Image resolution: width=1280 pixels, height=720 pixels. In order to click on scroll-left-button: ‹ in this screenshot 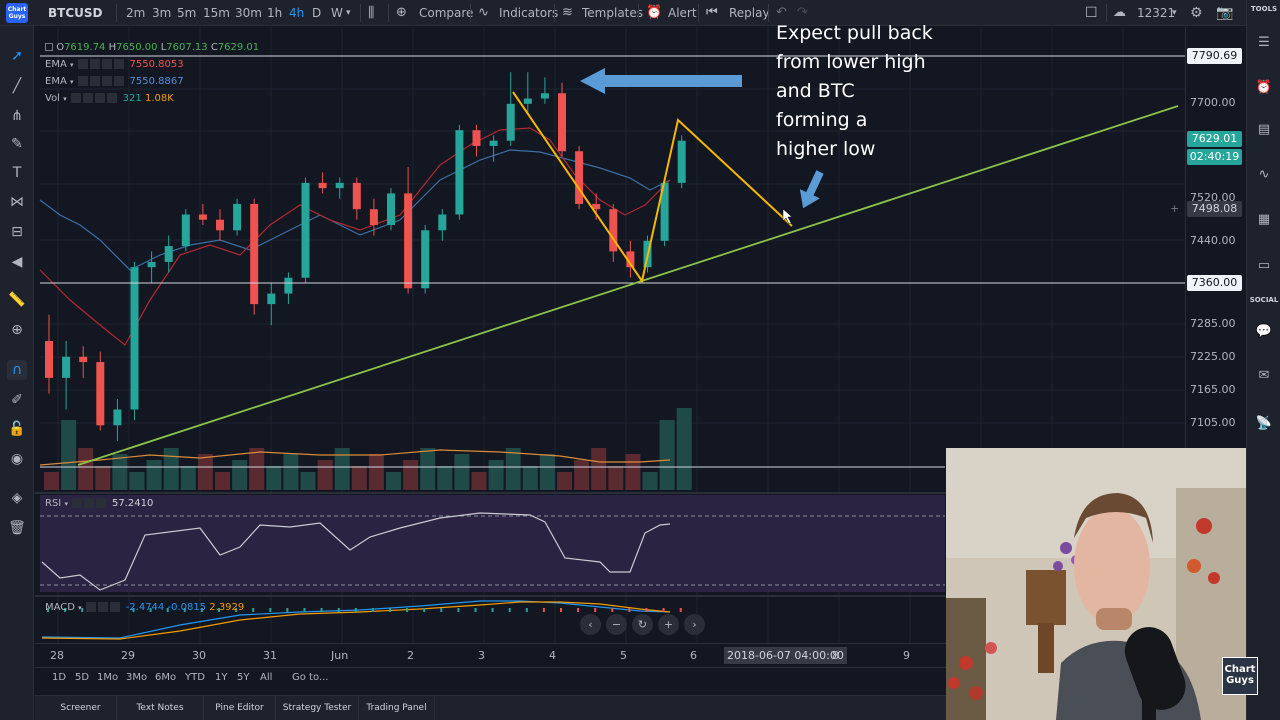, I will do `click(590, 624)`.